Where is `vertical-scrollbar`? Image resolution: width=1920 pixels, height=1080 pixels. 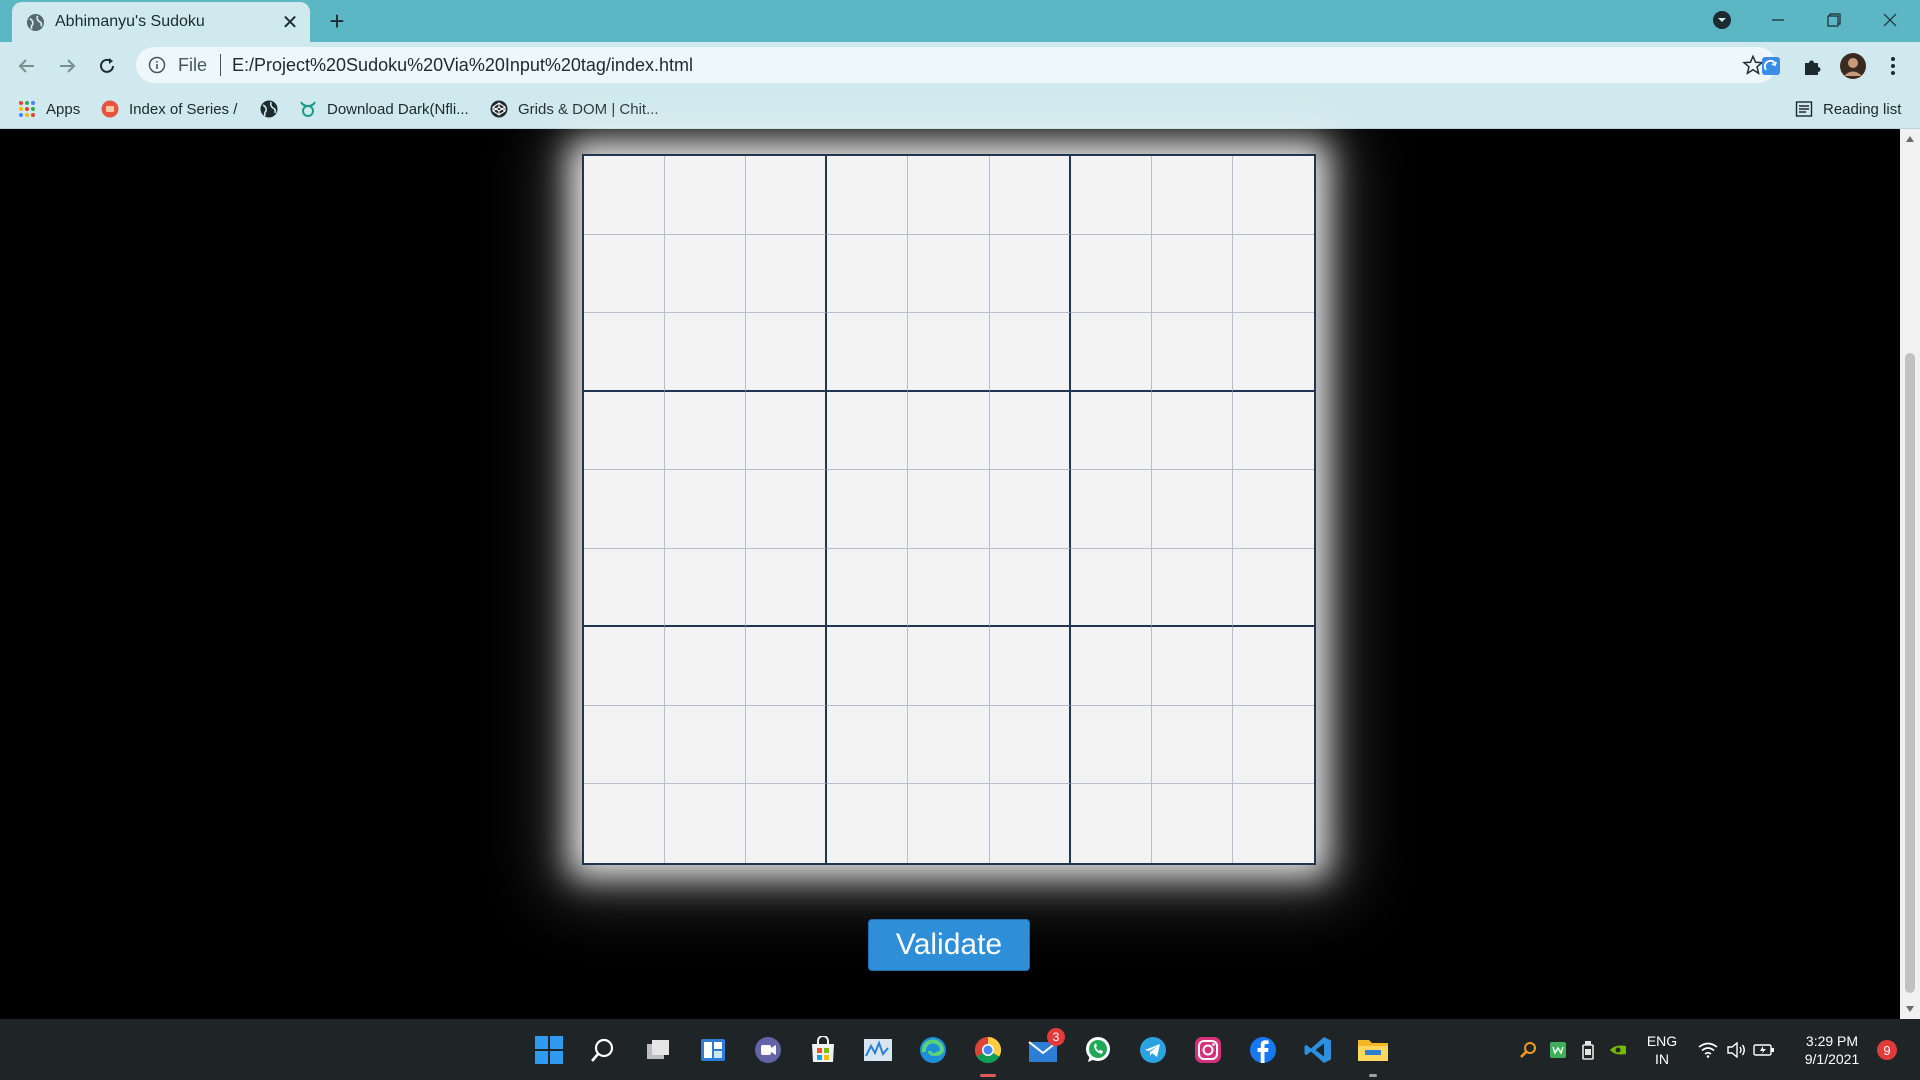
vertical-scrollbar is located at coordinates (1910, 574).